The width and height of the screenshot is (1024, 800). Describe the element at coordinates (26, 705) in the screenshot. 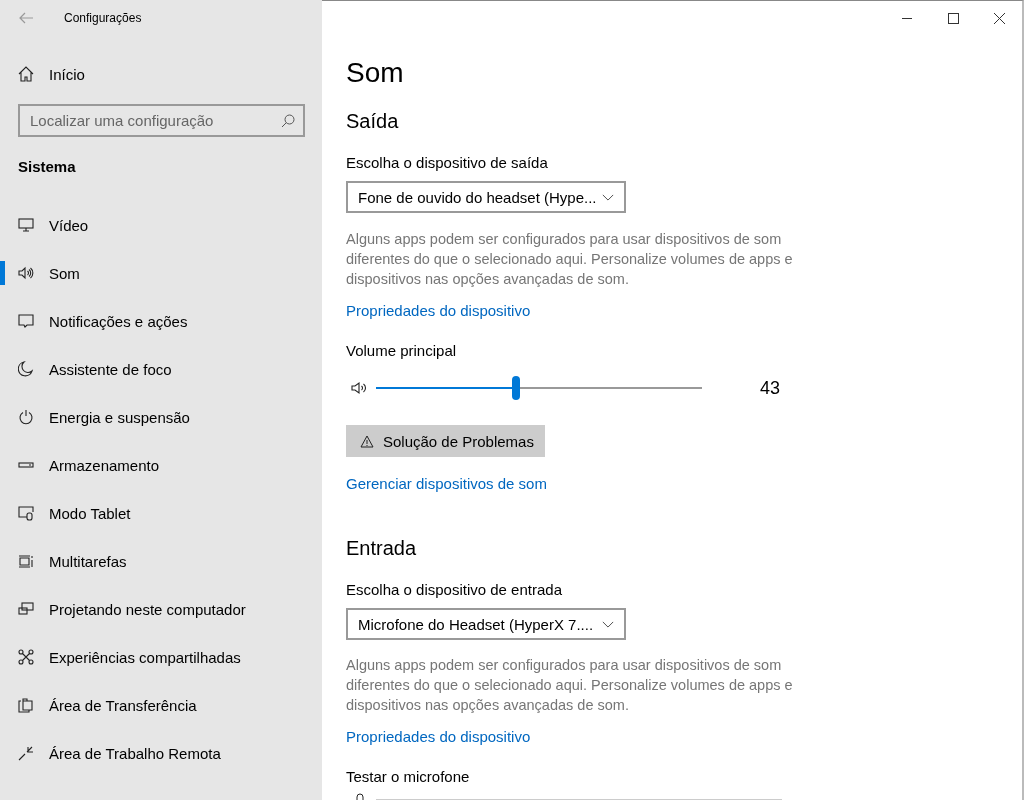

I see `clipboard-icon` at that location.